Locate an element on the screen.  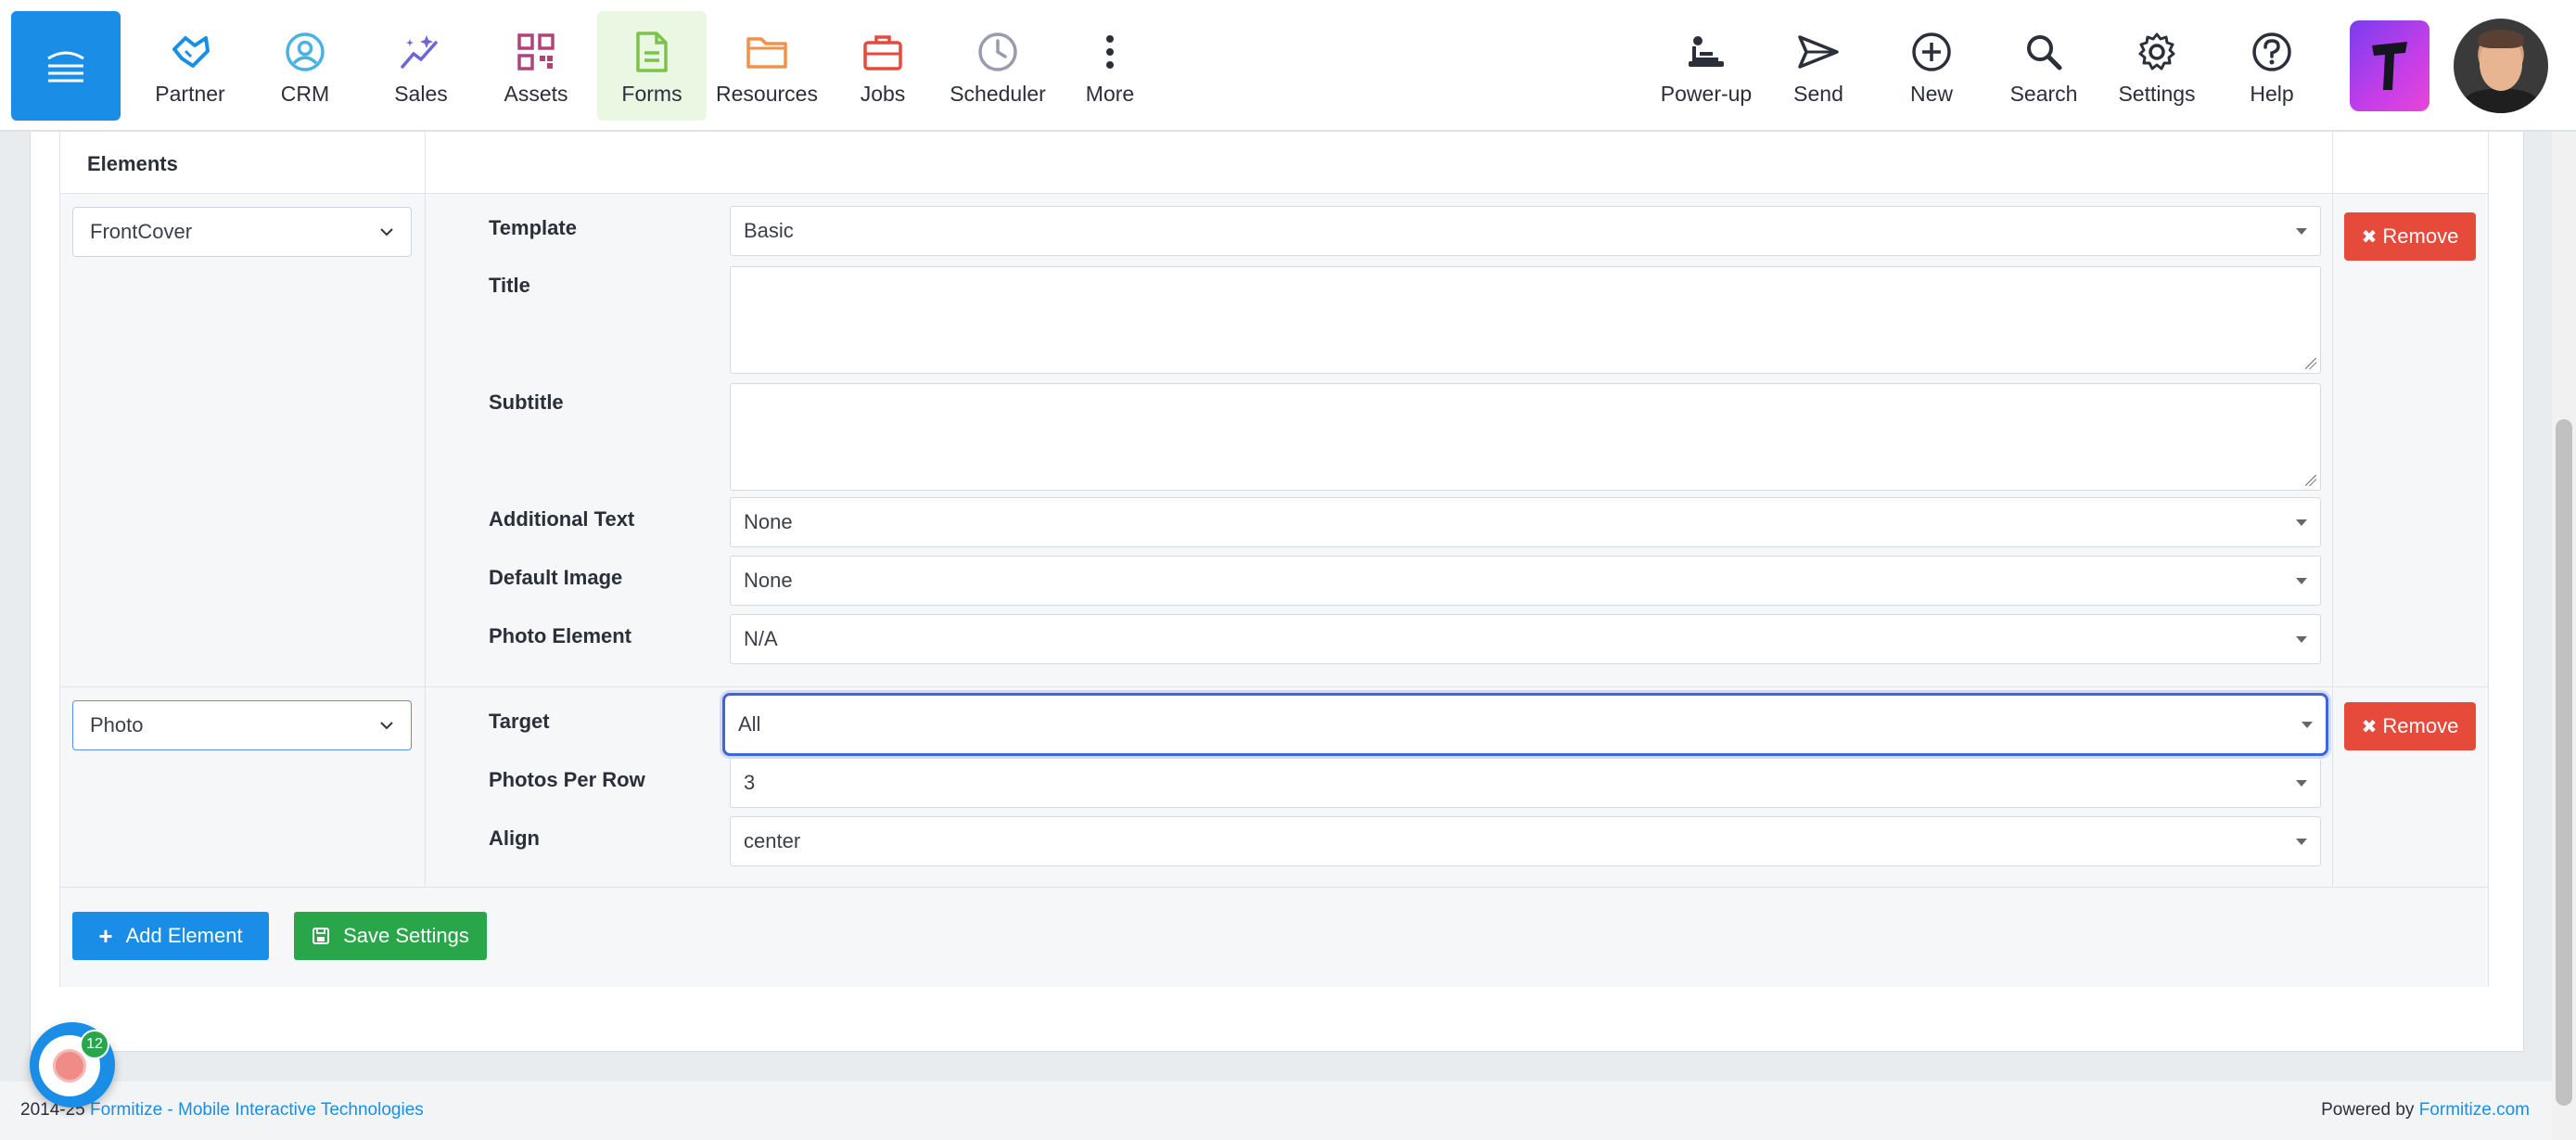
nav-scheduler: Scheduler is located at coordinates (997, 66).